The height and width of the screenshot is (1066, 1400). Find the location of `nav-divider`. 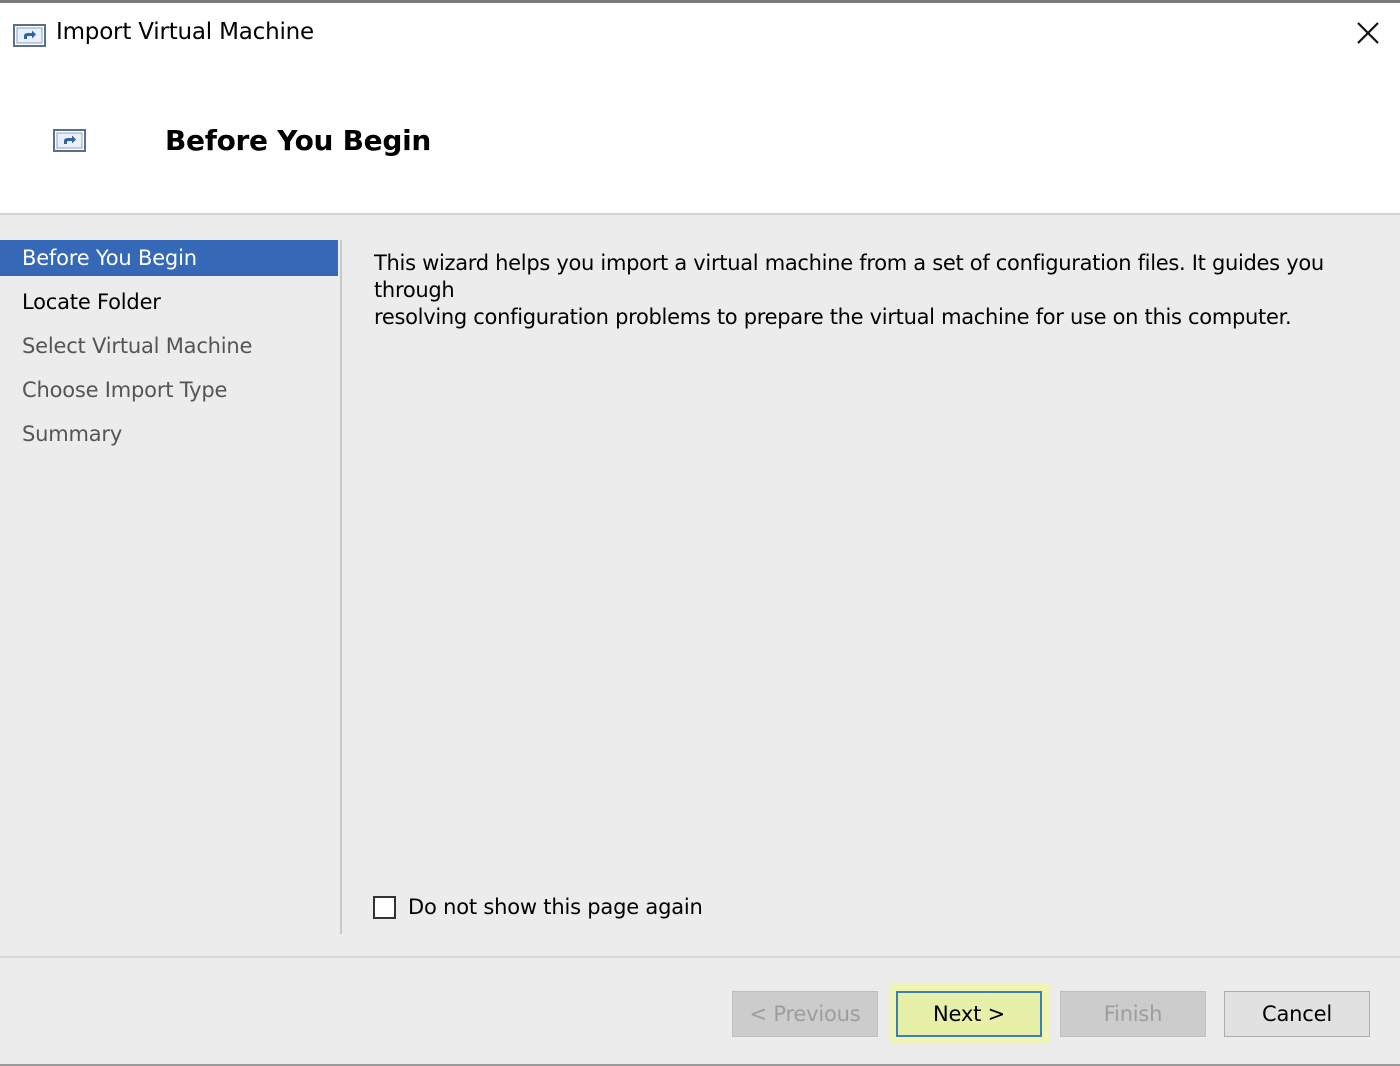

nav-divider is located at coordinates (341, 587).